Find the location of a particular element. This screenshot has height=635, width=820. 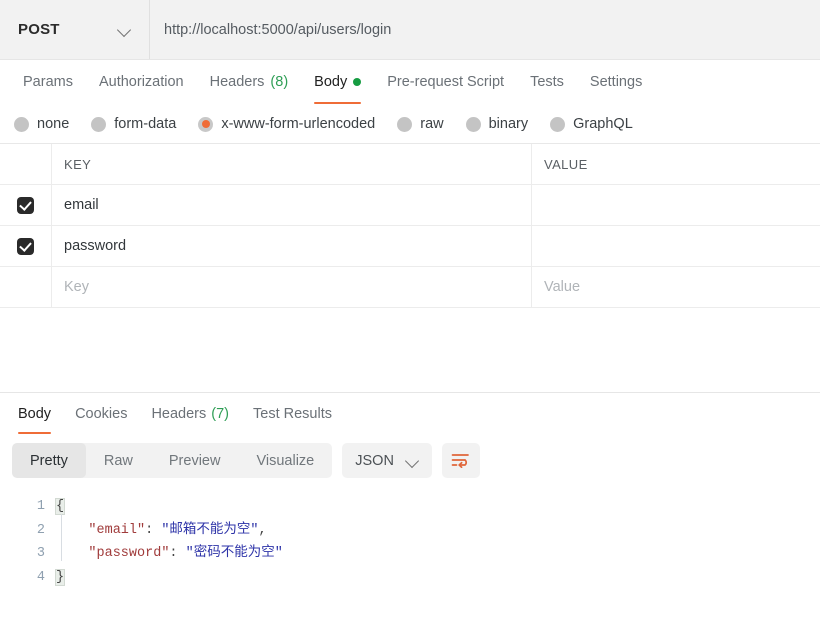

empty-row-checkbox-cell is located at coordinates (26, 287).